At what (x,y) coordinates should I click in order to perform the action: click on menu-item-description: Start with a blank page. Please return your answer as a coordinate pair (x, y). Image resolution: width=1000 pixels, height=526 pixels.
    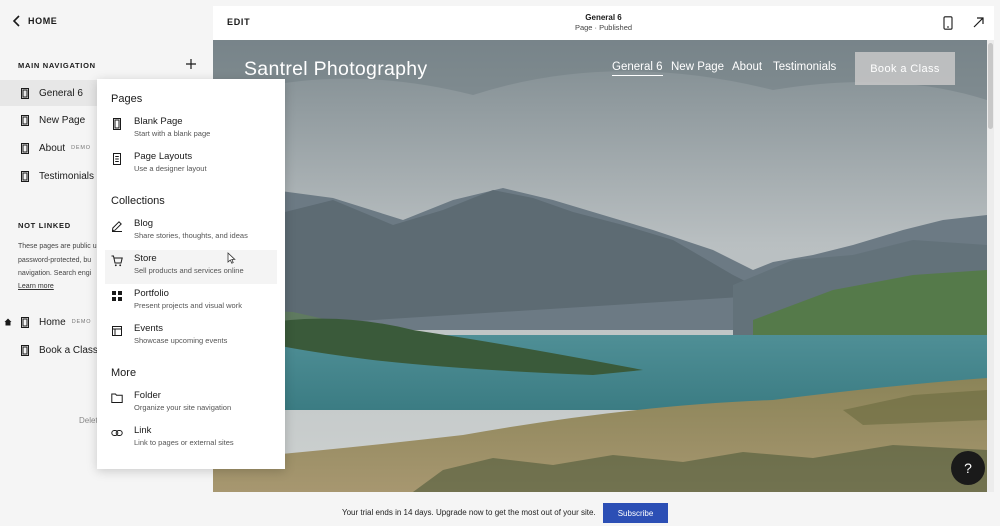
    Looking at the image, I should click on (172, 133).